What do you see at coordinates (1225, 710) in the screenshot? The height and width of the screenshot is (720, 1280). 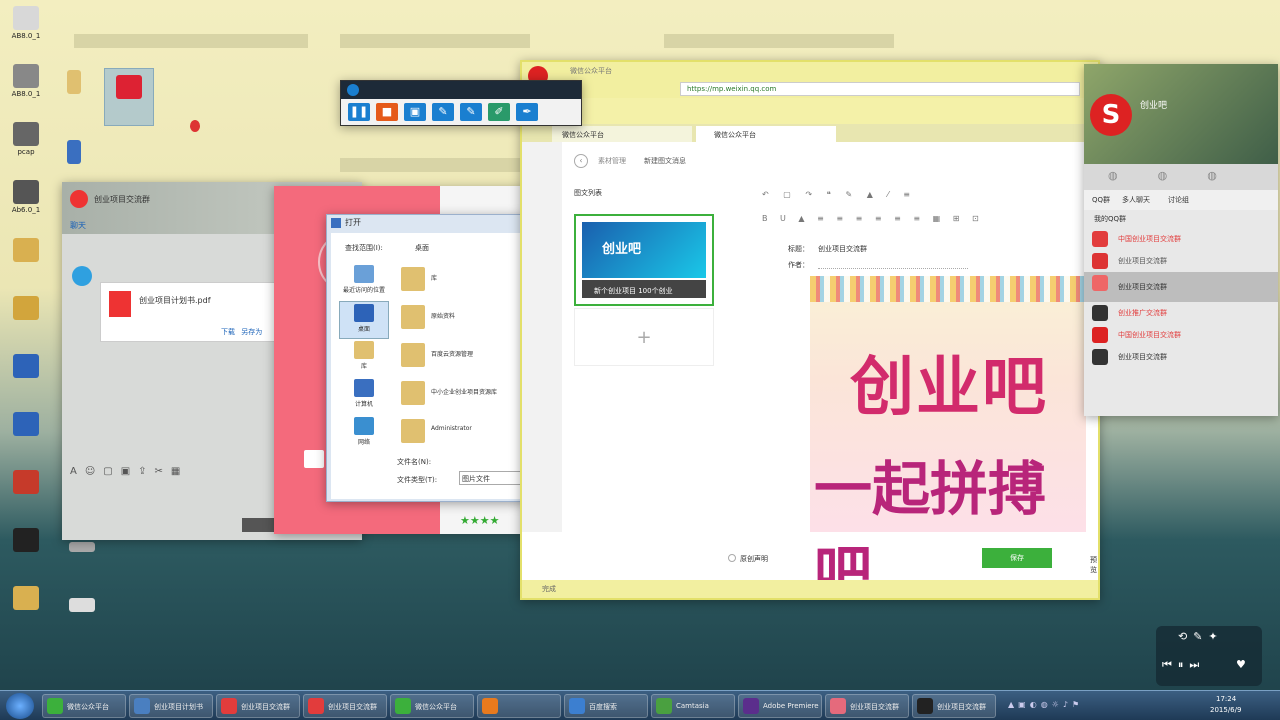 I see `clock-date: 2015/6/9` at bounding box center [1225, 710].